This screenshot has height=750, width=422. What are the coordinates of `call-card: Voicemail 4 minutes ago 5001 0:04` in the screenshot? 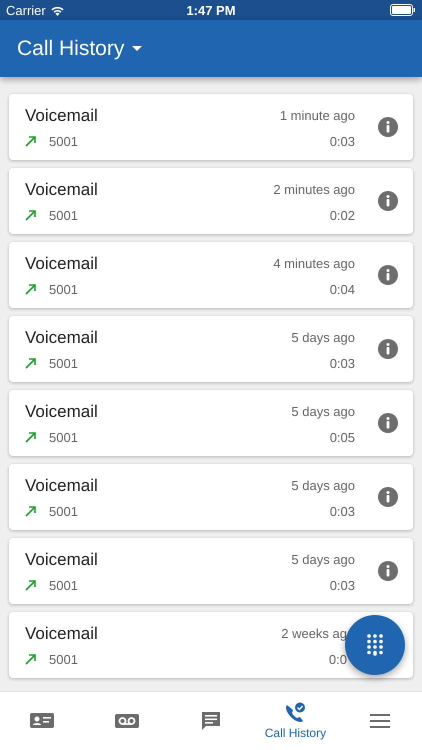 It's located at (211, 275).